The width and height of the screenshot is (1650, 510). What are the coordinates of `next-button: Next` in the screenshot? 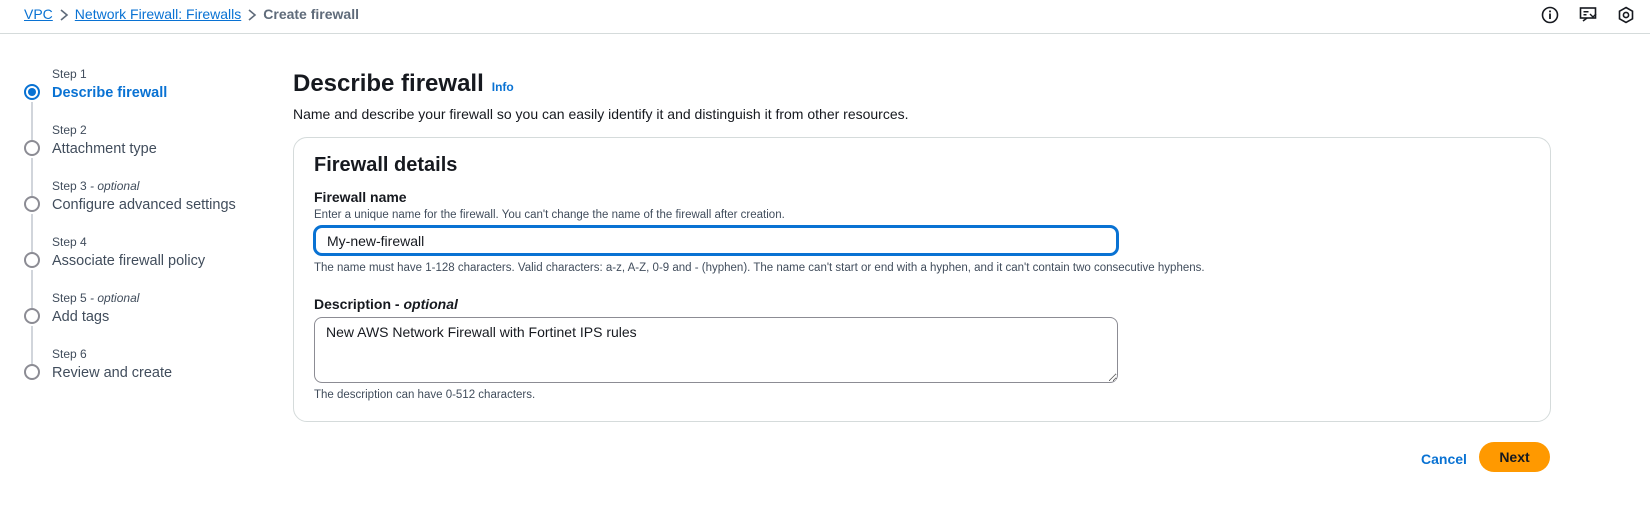 It's located at (1514, 457).